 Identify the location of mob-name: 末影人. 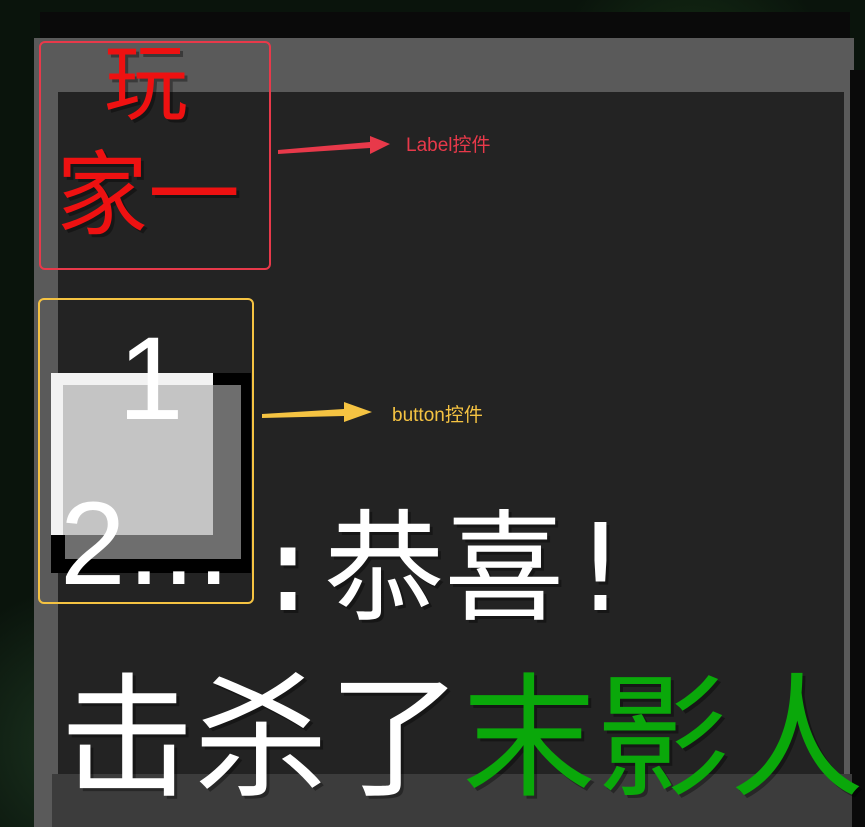
(663, 739).